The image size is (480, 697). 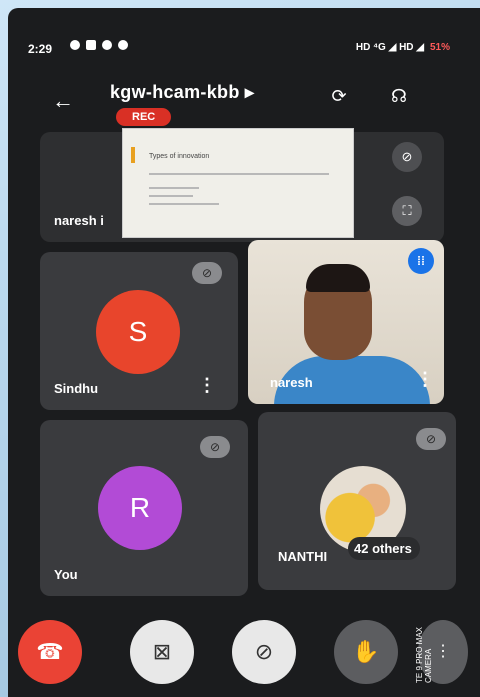 I want to click on raise-hand-button: ✋, so click(x=366, y=652).